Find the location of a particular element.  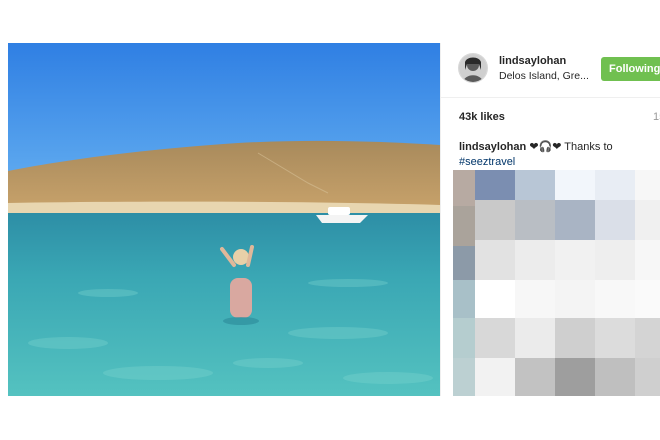

caption-hashtag: #seeztravel is located at coordinates (487, 162).